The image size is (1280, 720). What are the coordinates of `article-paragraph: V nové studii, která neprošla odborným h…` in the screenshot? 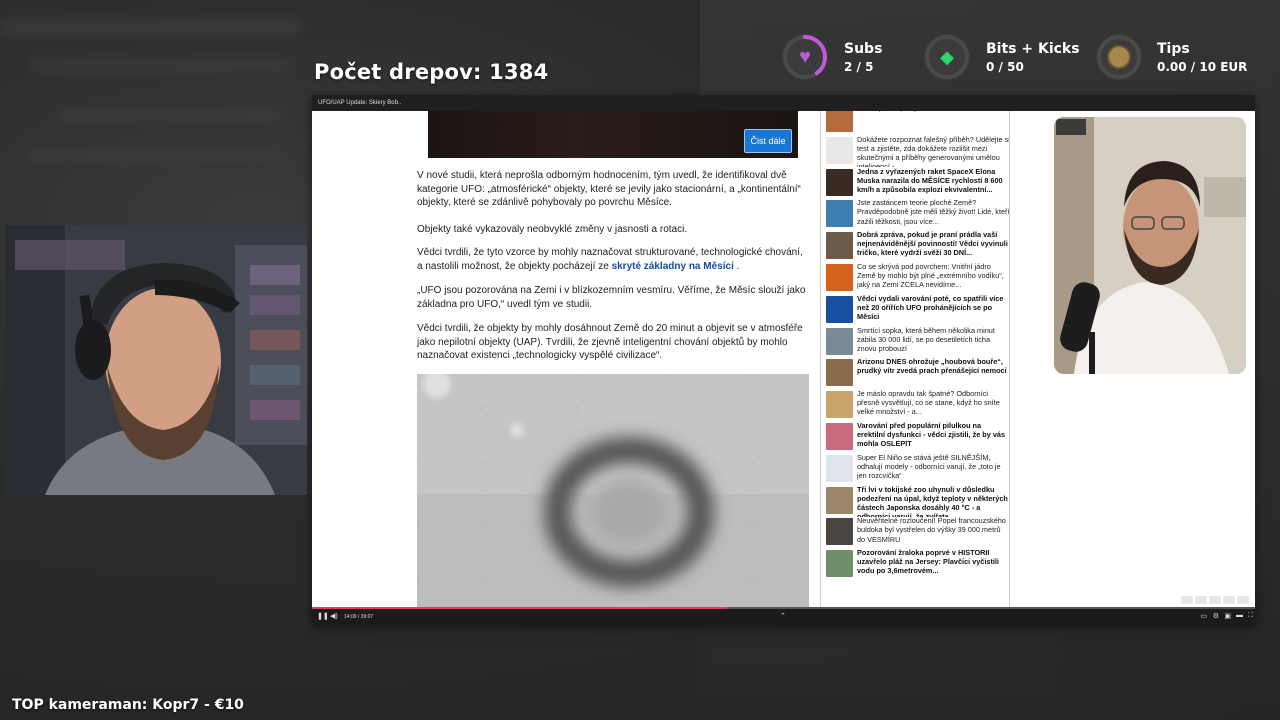 It's located at (609, 189).